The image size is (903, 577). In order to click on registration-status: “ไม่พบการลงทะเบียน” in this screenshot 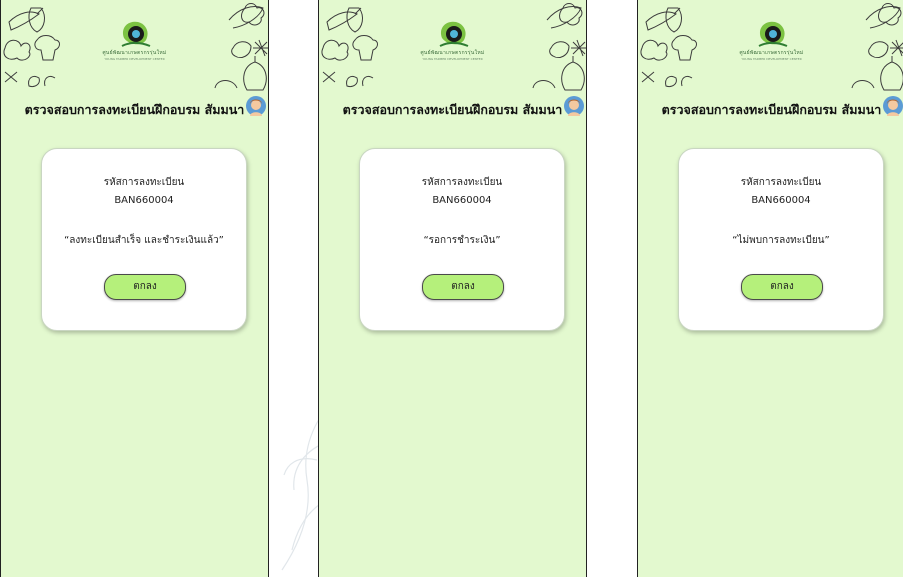, I will do `click(781, 240)`.